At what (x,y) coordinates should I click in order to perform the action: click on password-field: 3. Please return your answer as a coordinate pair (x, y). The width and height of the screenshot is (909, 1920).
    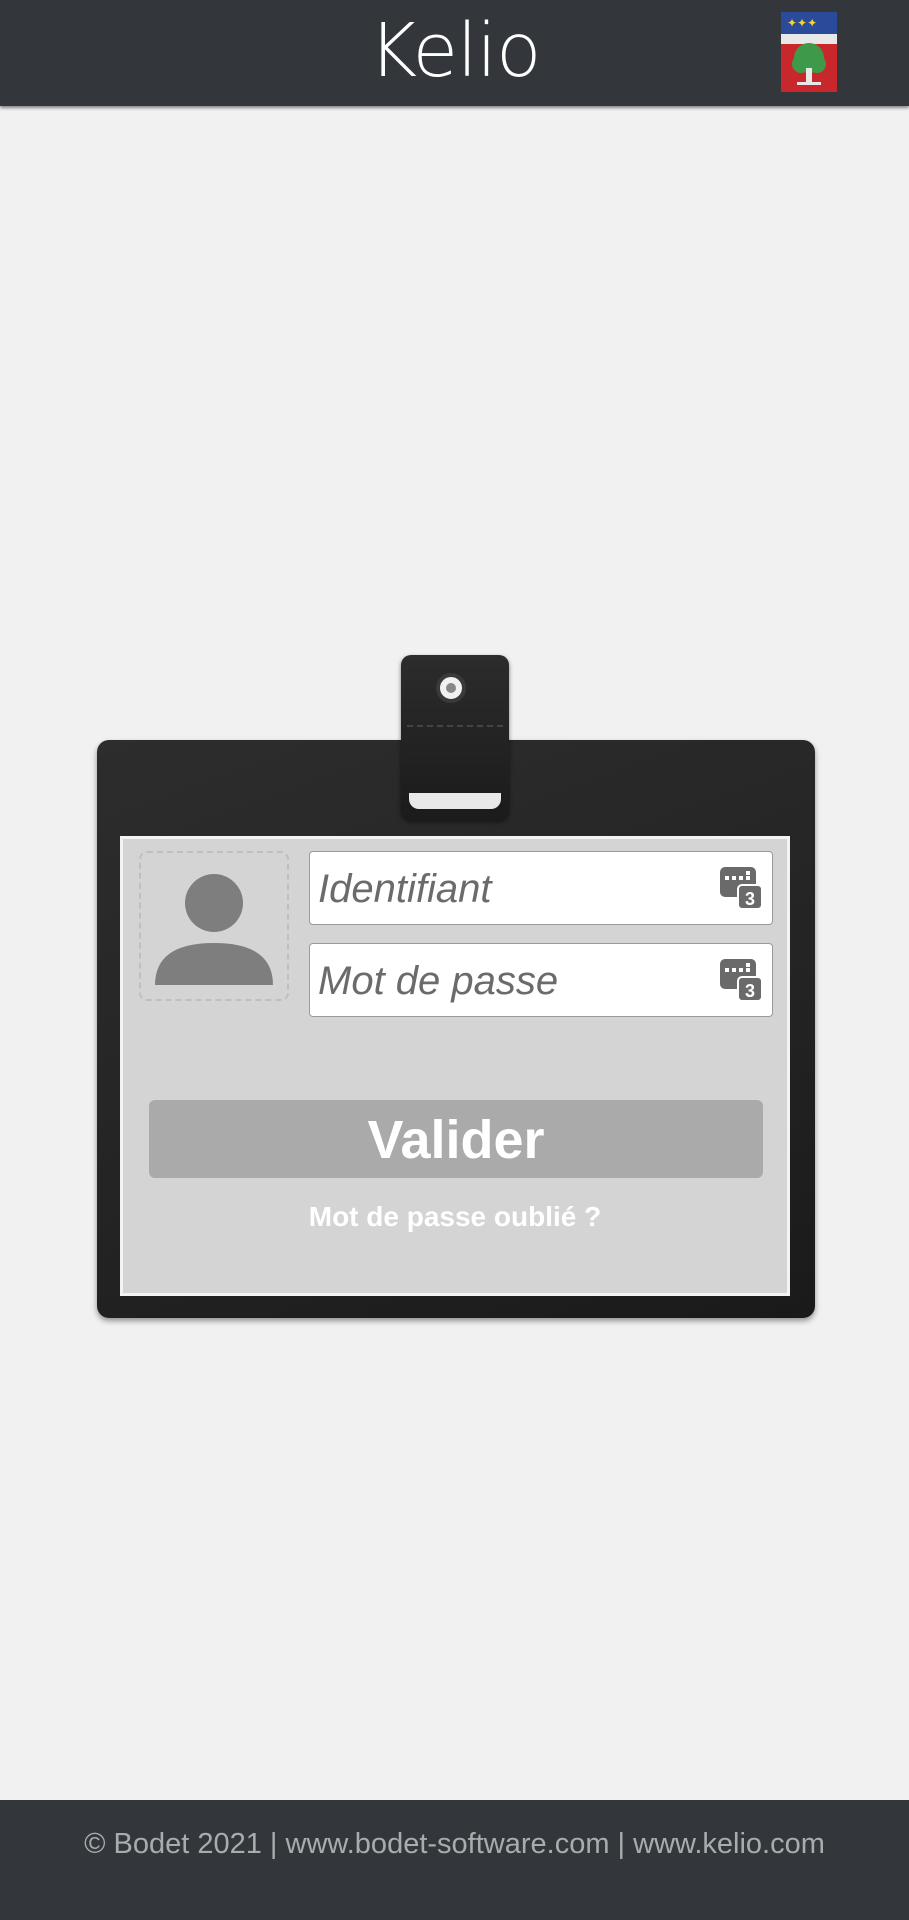
    Looking at the image, I should click on (541, 980).